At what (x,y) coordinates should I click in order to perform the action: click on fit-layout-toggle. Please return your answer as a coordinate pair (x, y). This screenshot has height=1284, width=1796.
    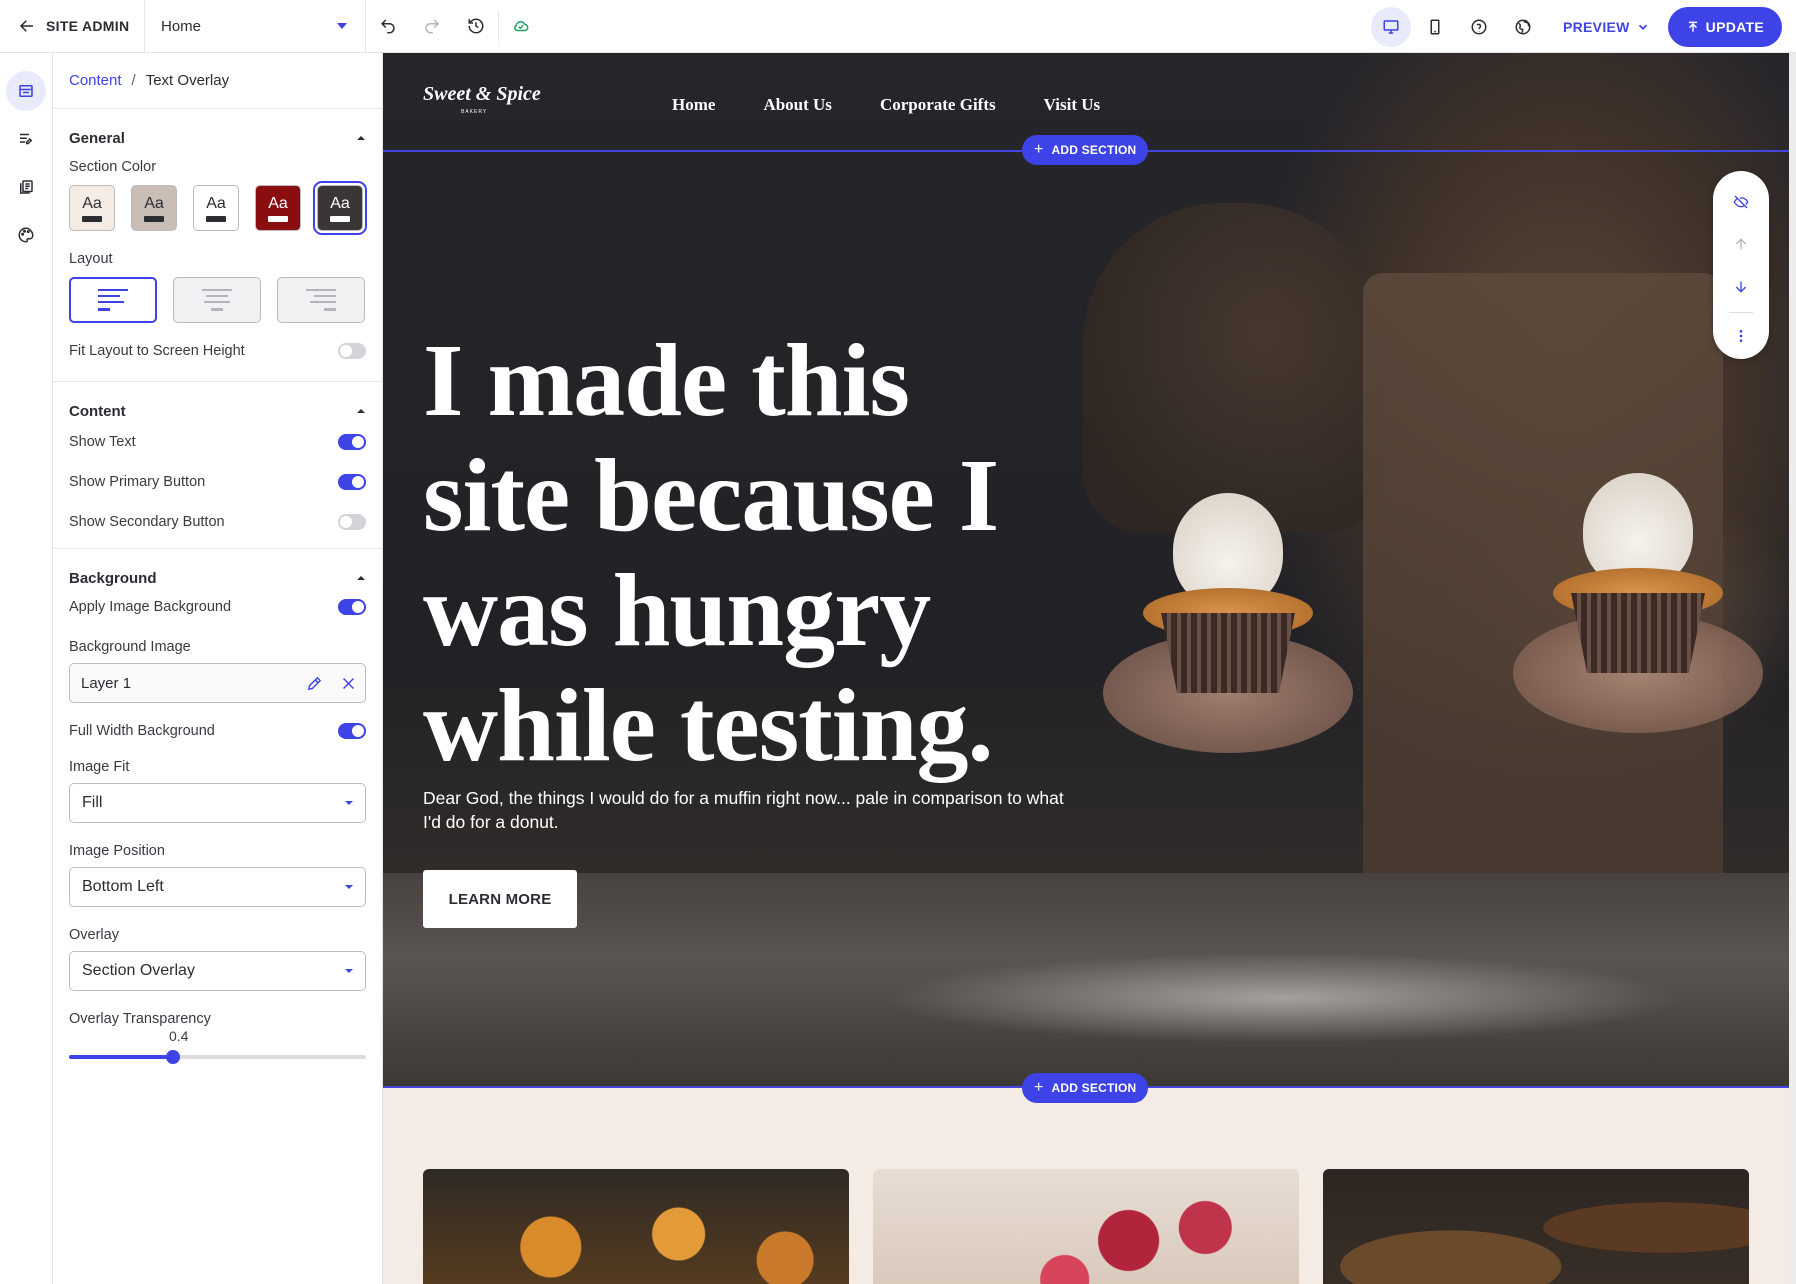
    Looking at the image, I should click on (352, 351).